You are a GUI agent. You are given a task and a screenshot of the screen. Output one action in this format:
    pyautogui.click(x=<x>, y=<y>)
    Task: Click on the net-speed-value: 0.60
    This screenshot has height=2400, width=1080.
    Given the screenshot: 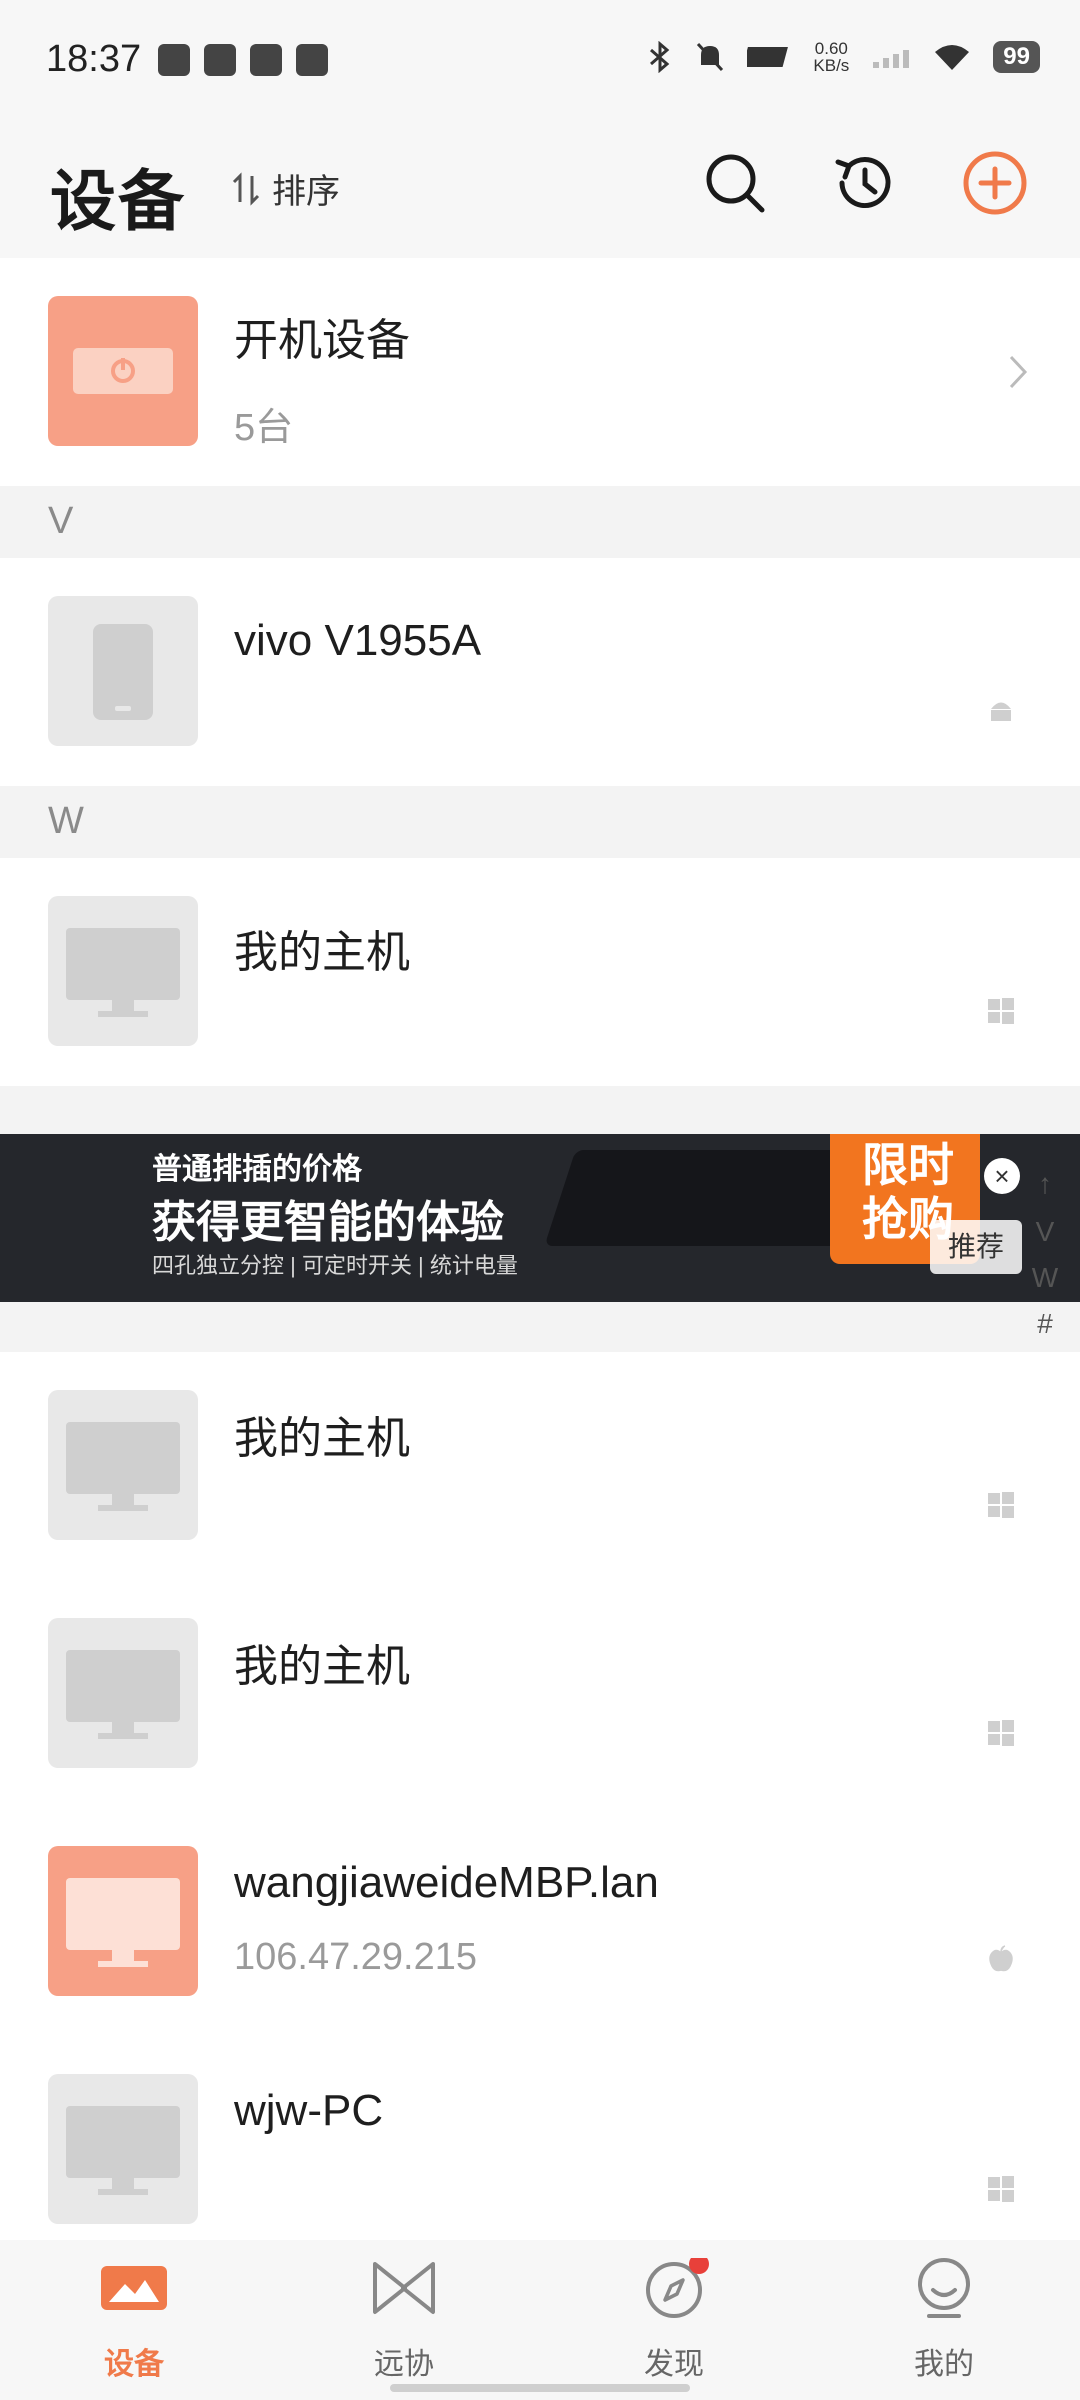 What is the action you would take?
    pyautogui.click(x=831, y=48)
    